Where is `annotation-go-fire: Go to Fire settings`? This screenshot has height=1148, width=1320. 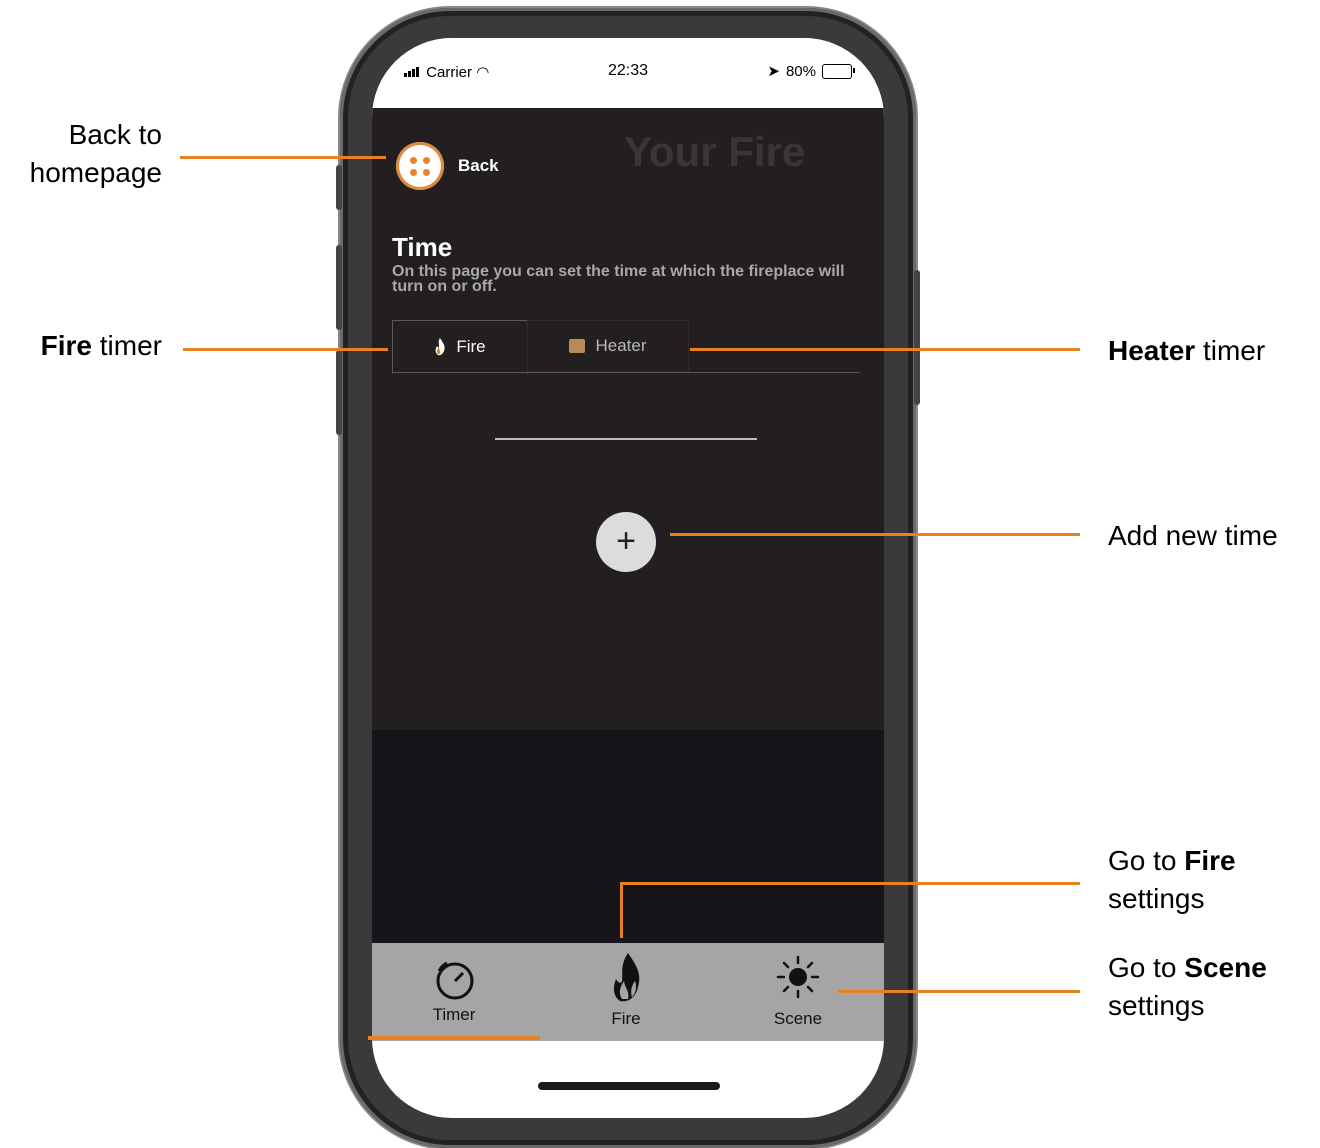
annotation-go-fire: Go to Fire settings is located at coordinates (1172, 880).